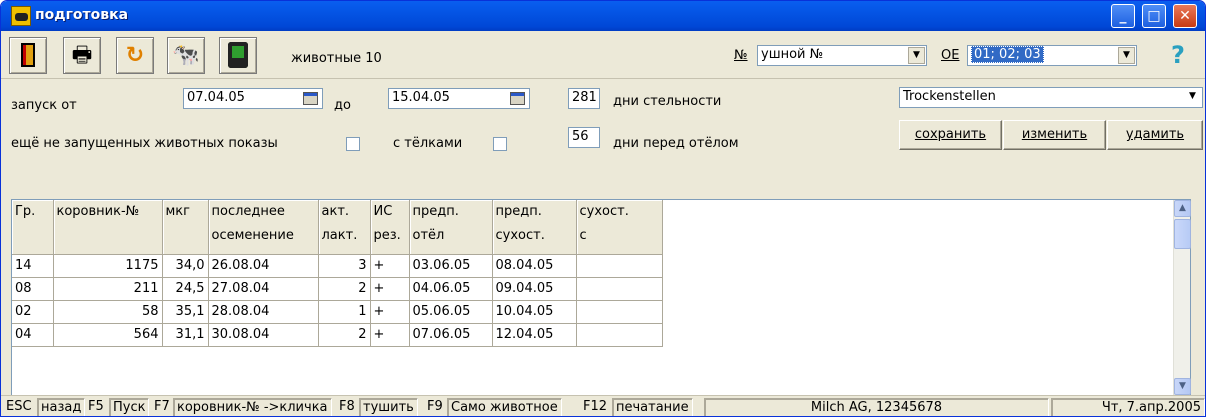 The image size is (1206, 417). I want to click on heifers-checkbox, so click(500, 144).